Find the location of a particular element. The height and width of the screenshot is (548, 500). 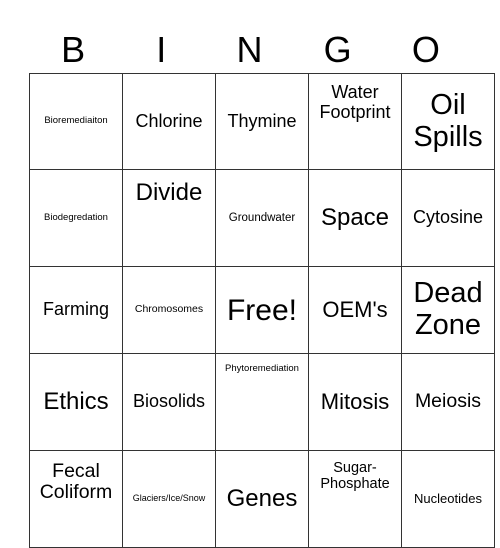

cell-text: Meiosis is located at coordinates (448, 401).